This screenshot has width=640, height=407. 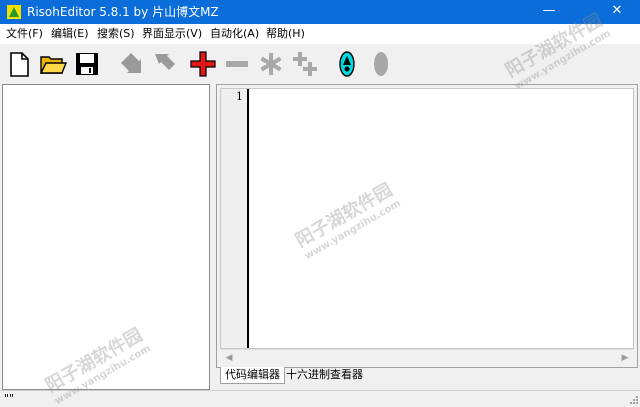 I want to click on line-number-gutter: 1, so click(x=235, y=218).